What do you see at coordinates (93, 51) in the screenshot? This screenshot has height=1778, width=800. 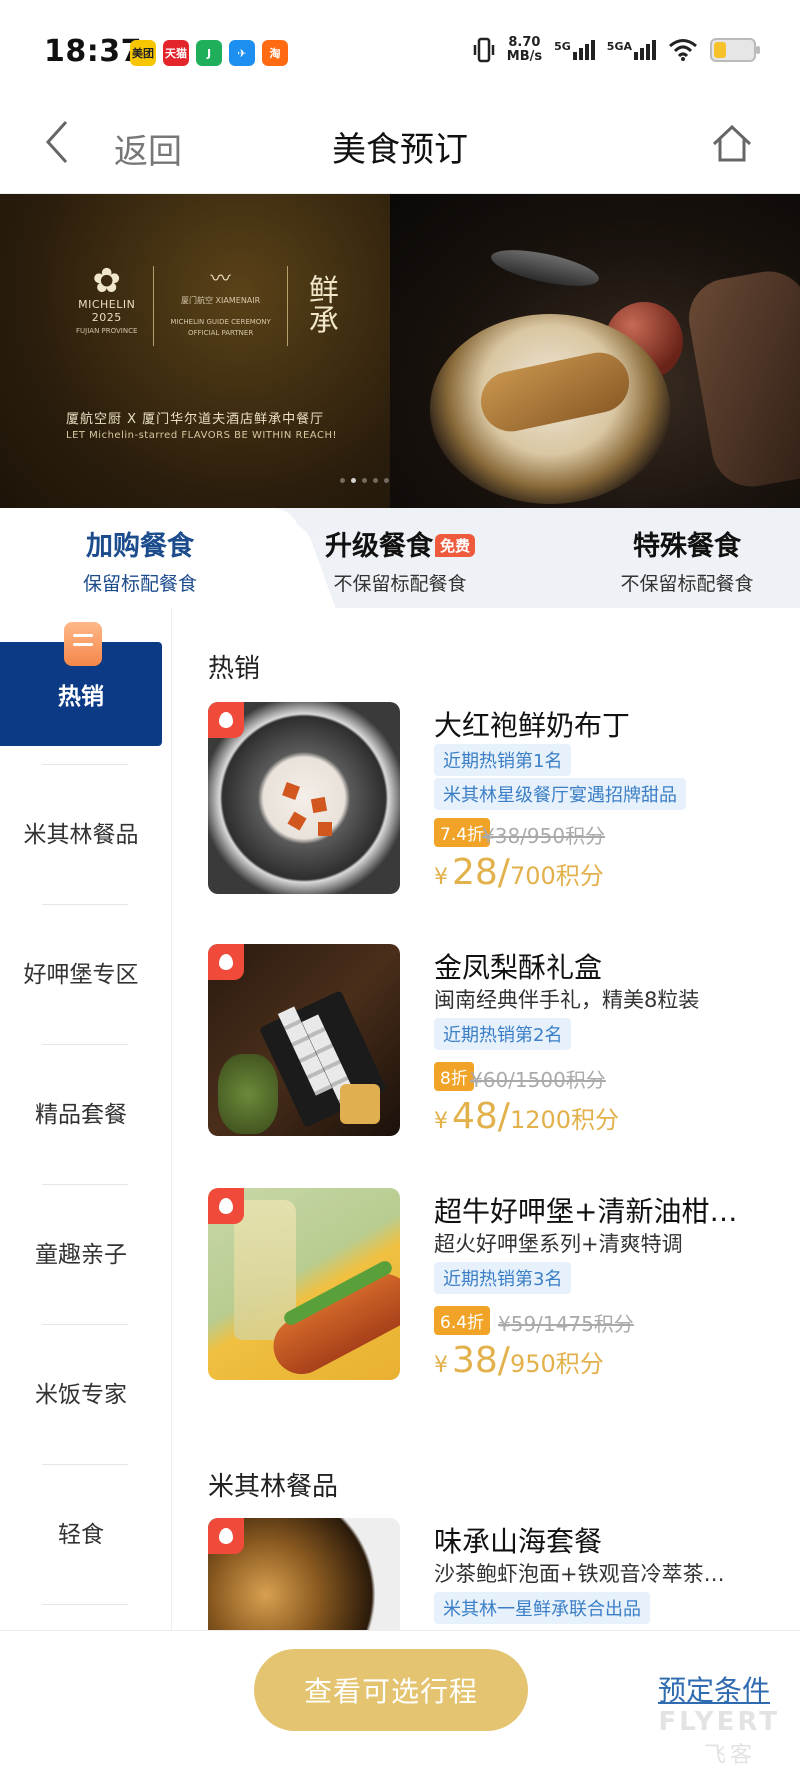 I see `status-time: 18:37` at bounding box center [93, 51].